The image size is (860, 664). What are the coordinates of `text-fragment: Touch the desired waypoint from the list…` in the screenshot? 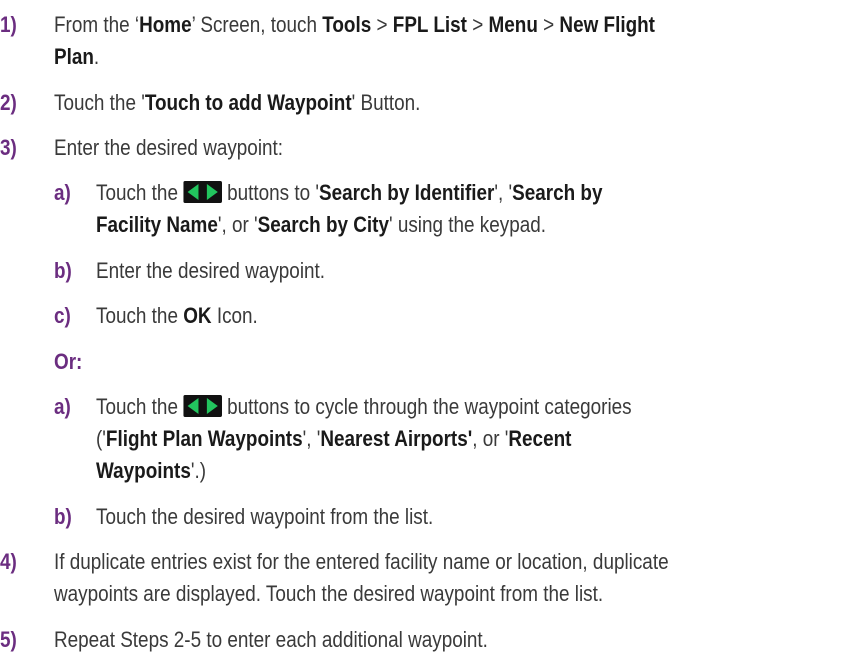 It's located at (265, 516).